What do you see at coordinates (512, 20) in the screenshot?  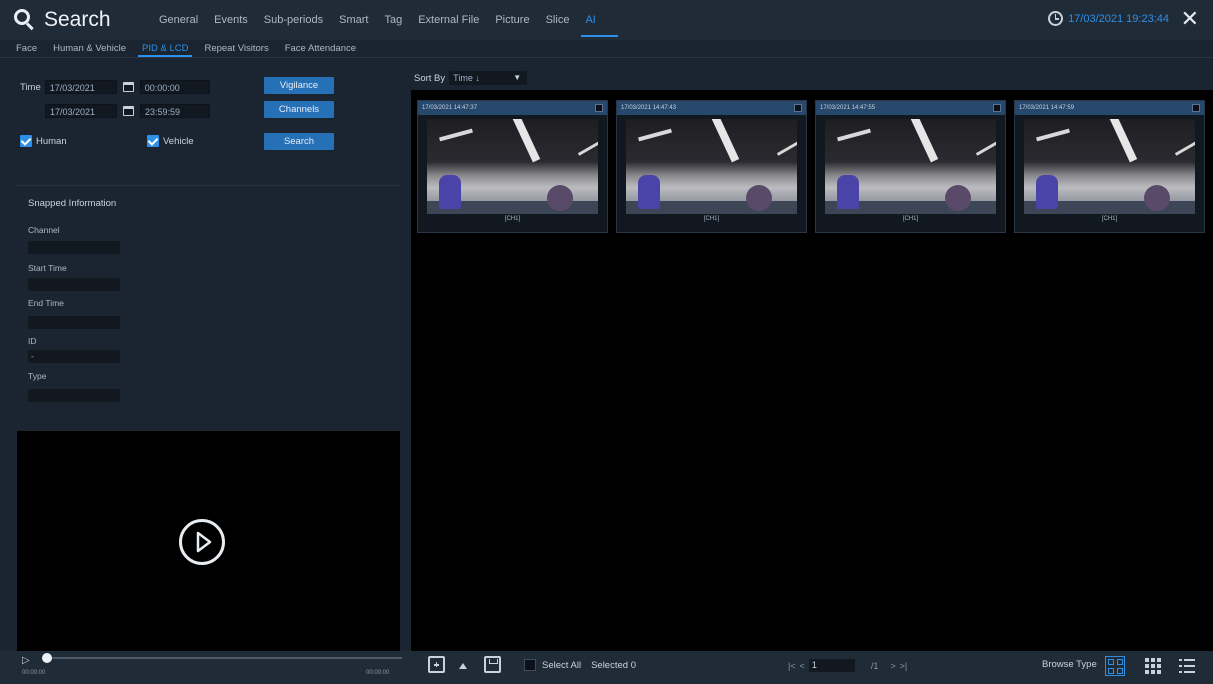 I see `tab-picture: Picture` at bounding box center [512, 20].